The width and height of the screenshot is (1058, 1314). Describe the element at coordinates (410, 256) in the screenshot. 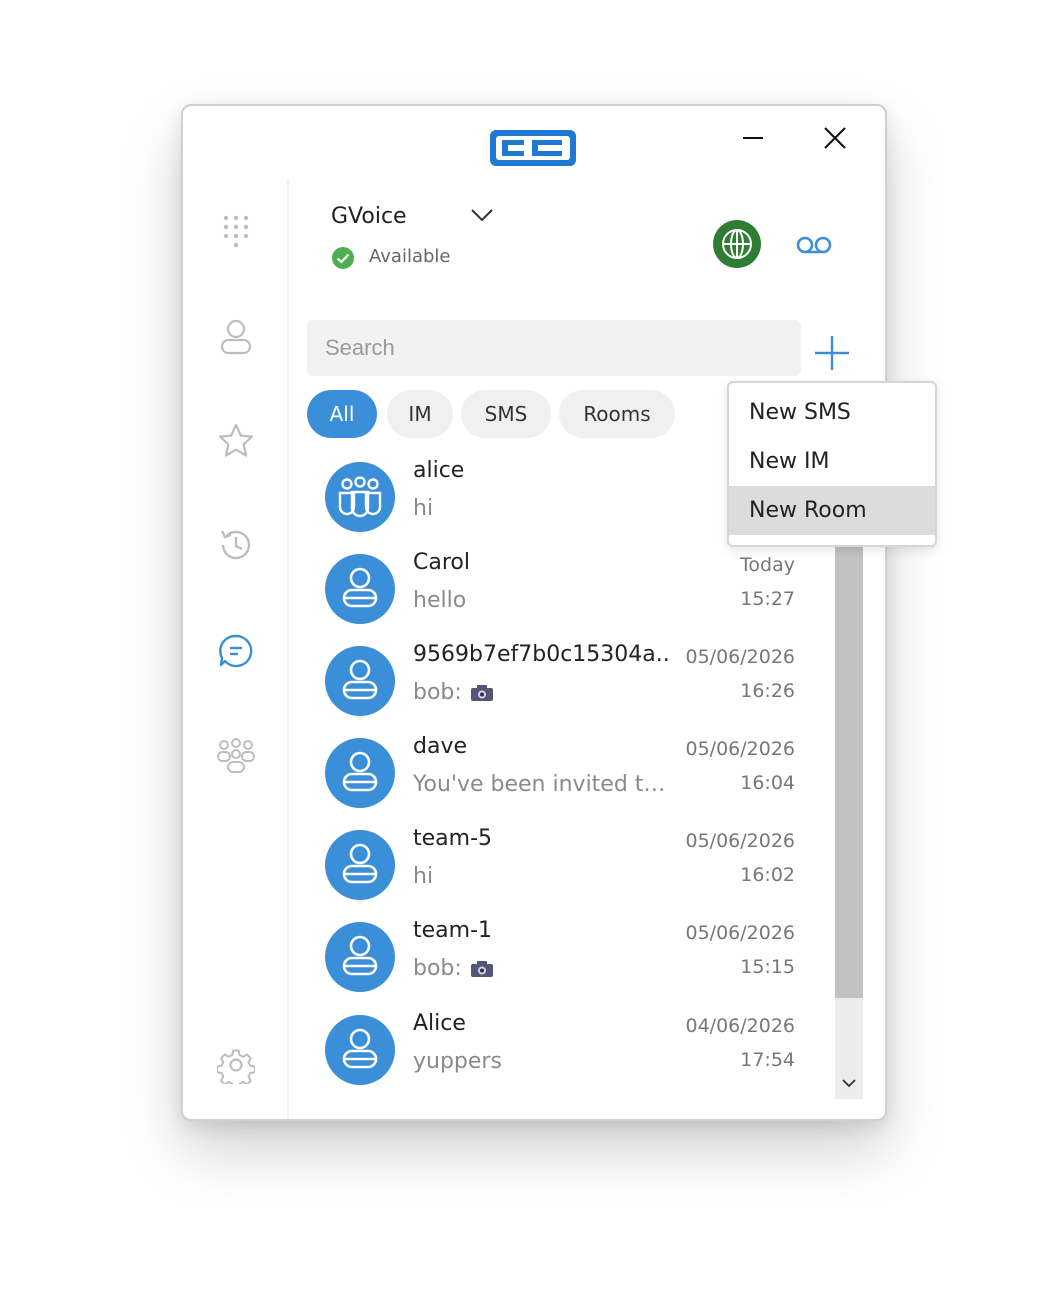

I see `status-text: Available` at that location.